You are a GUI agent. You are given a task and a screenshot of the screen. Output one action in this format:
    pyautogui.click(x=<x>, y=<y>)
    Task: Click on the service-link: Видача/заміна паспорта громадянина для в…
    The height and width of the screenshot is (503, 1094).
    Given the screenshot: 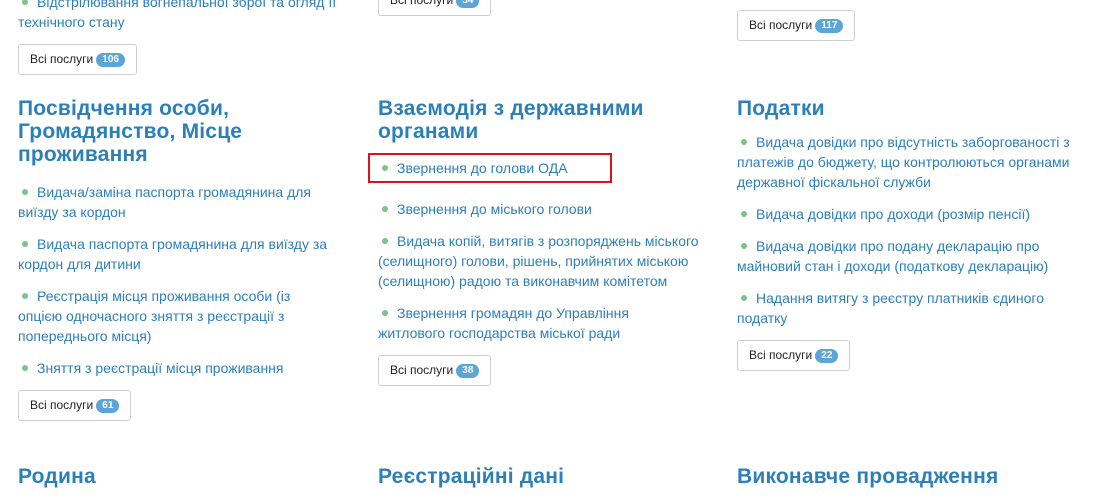 What is the action you would take?
    pyautogui.click(x=183, y=202)
    